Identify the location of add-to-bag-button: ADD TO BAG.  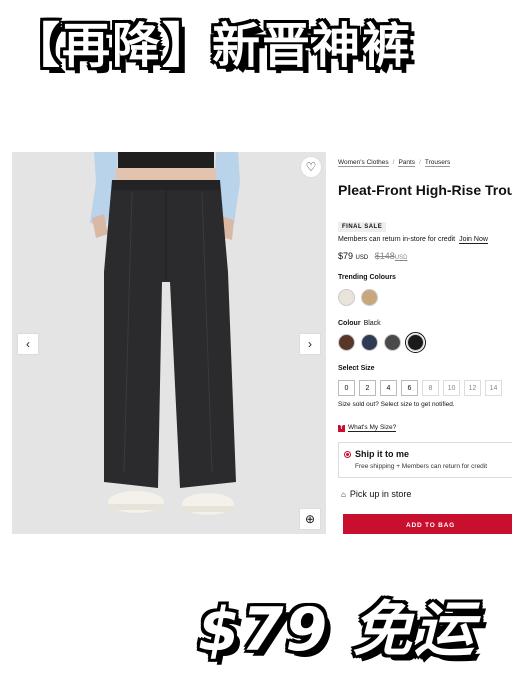
(427, 524).